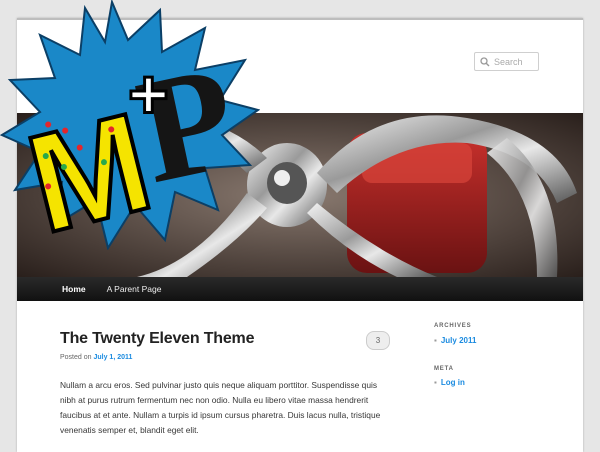 The height and width of the screenshot is (452, 600). What do you see at coordinates (148, 94) in the screenshot?
I see `logo-plus: +` at bounding box center [148, 94].